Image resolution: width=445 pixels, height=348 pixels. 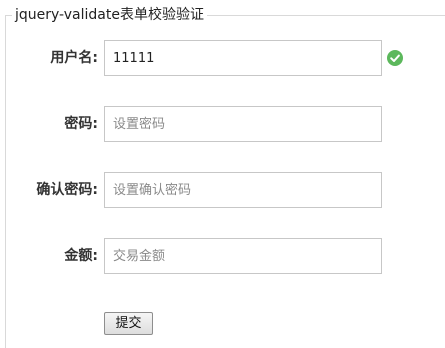 What do you see at coordinates (81, 256) in the screenshot?
I see `amount-label: 金额:` at bounding box center [81, 256].